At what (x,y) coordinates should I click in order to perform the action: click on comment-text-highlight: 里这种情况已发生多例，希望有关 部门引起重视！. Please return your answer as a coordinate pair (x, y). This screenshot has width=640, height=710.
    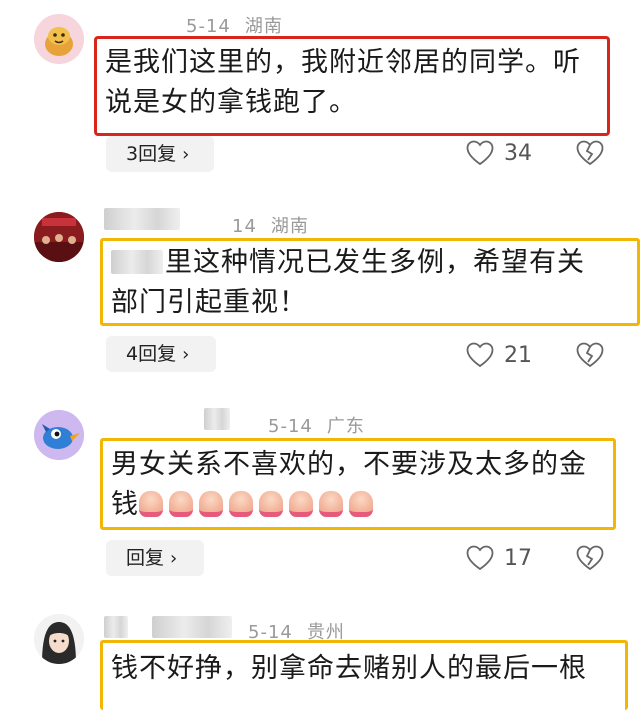
    Looking at the image, I should click on (370, 282).